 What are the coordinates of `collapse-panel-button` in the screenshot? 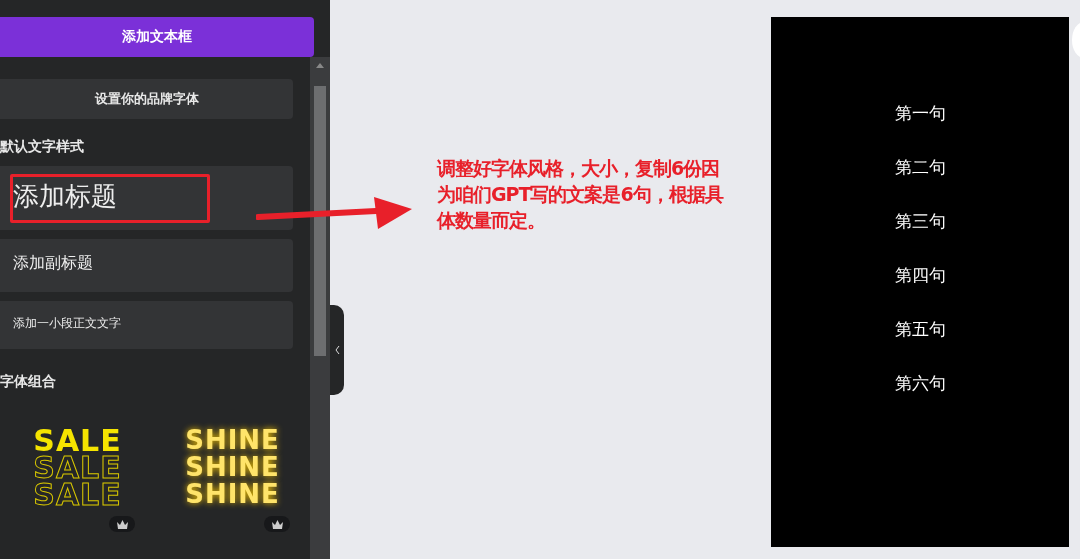 It's located at (337, 350).